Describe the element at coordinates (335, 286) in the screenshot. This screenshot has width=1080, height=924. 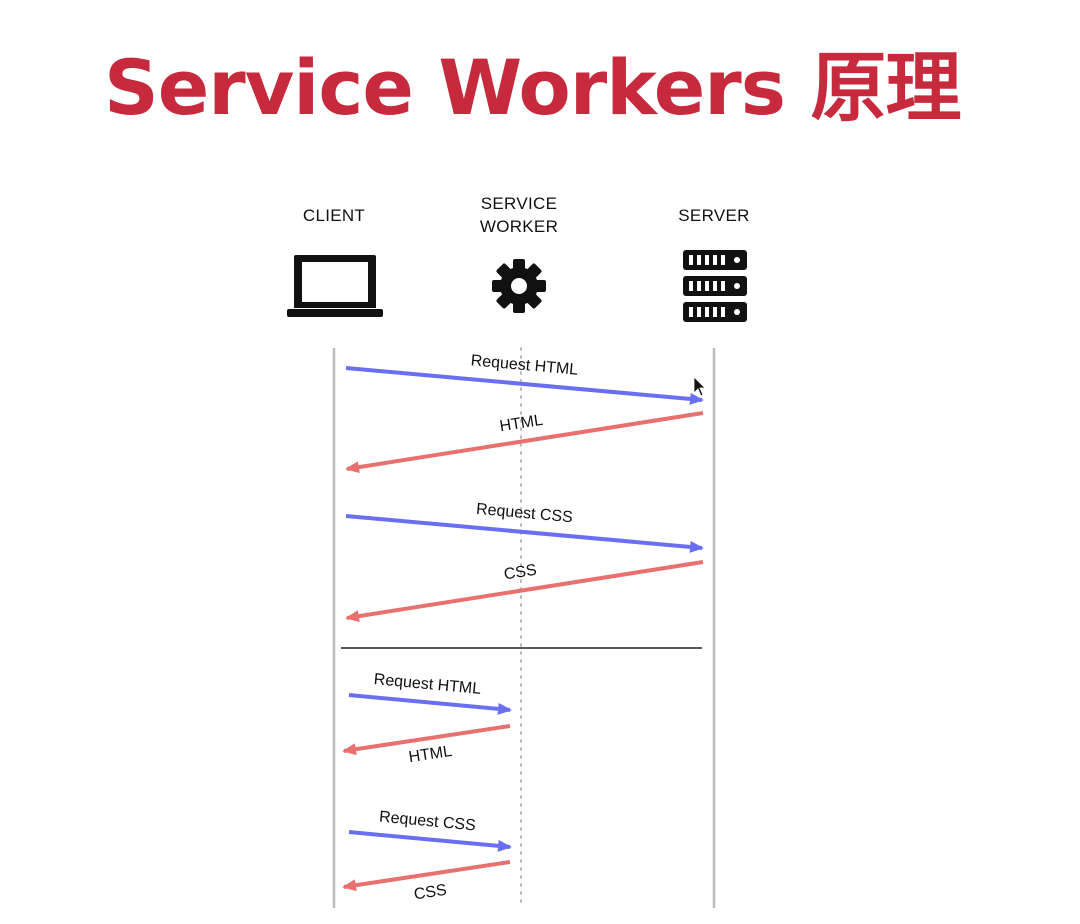
I see `laptop-icon` at that location.